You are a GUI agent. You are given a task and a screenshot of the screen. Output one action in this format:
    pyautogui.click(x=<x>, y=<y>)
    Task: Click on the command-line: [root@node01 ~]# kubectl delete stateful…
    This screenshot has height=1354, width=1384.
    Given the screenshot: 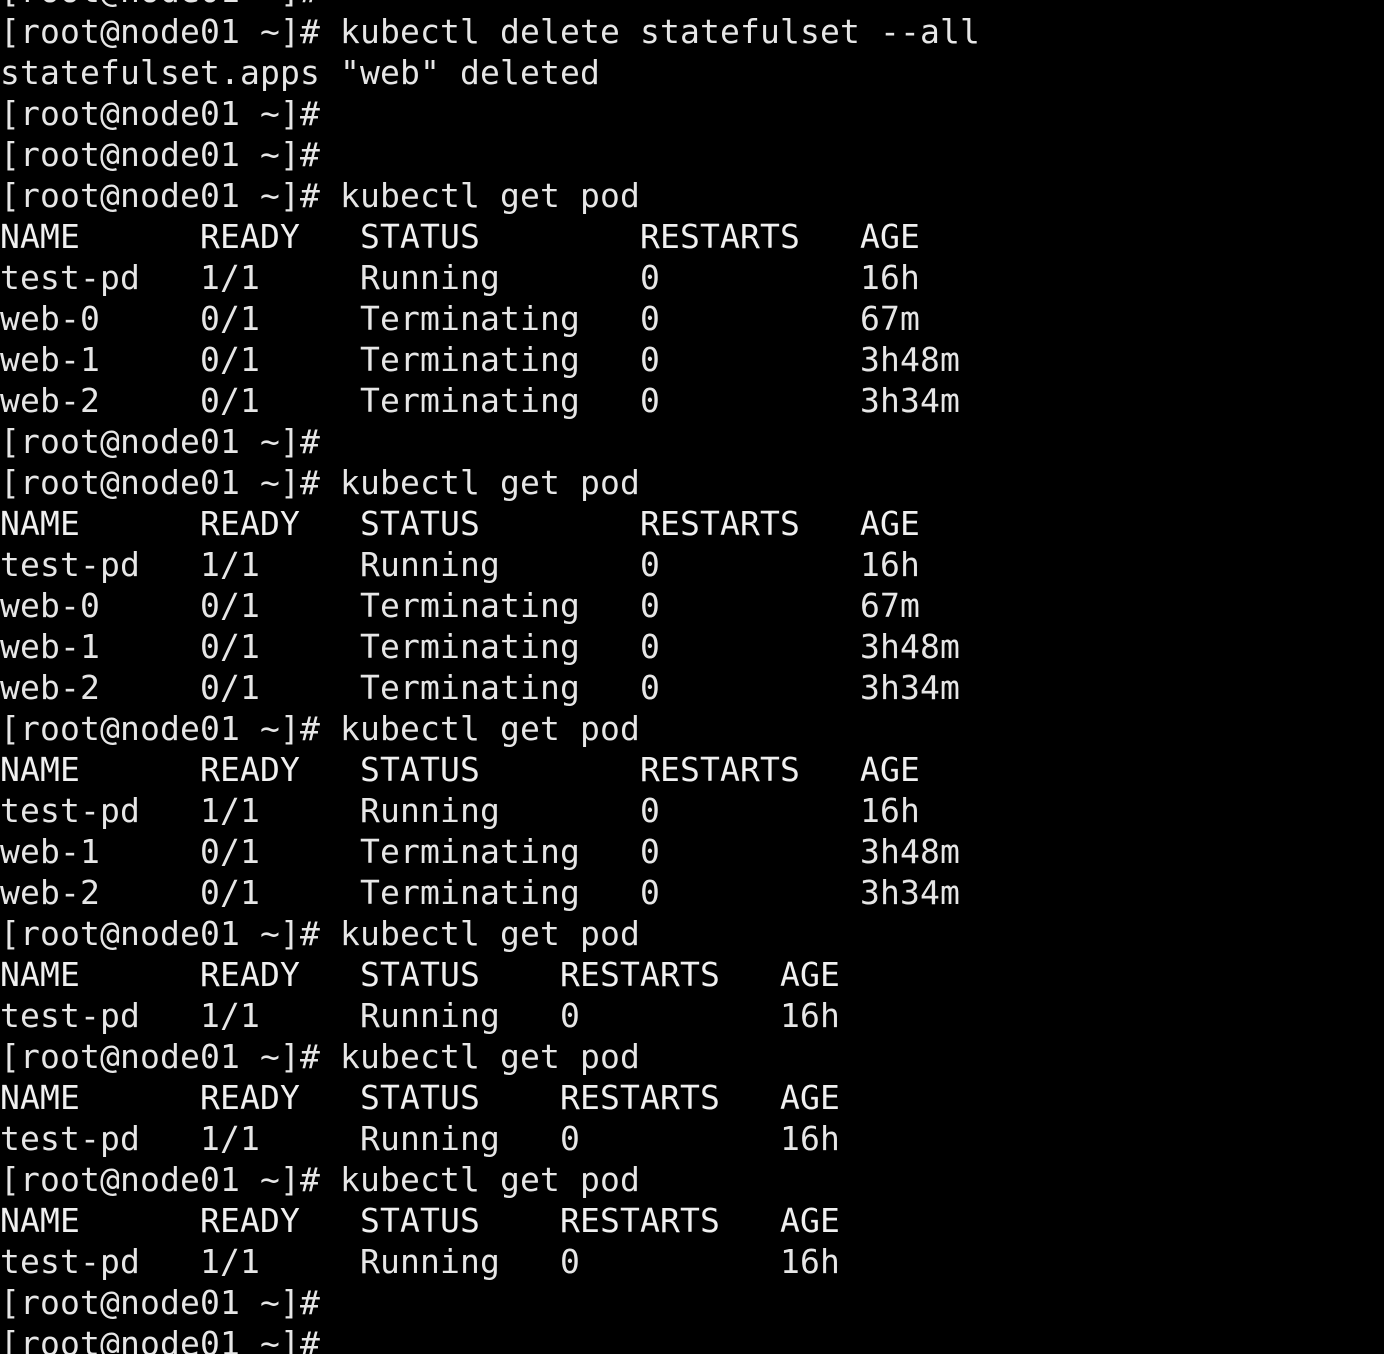 What is the action you would take?
    pyautogui.click(x=490, y=31)
    